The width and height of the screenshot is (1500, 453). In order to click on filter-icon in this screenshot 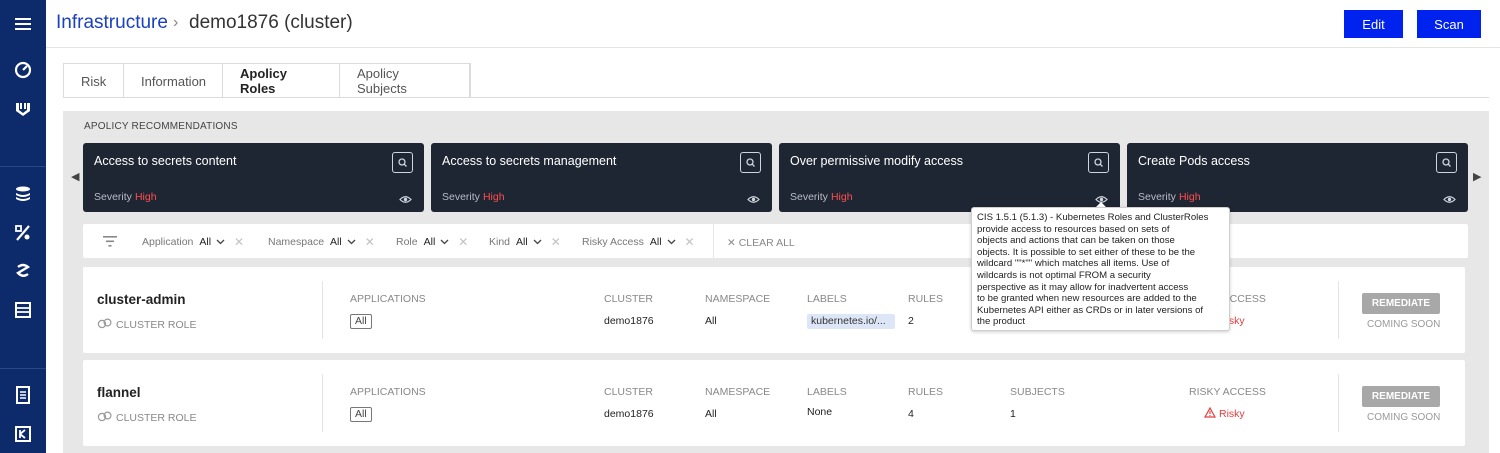, I will do `click(110, 243)`.